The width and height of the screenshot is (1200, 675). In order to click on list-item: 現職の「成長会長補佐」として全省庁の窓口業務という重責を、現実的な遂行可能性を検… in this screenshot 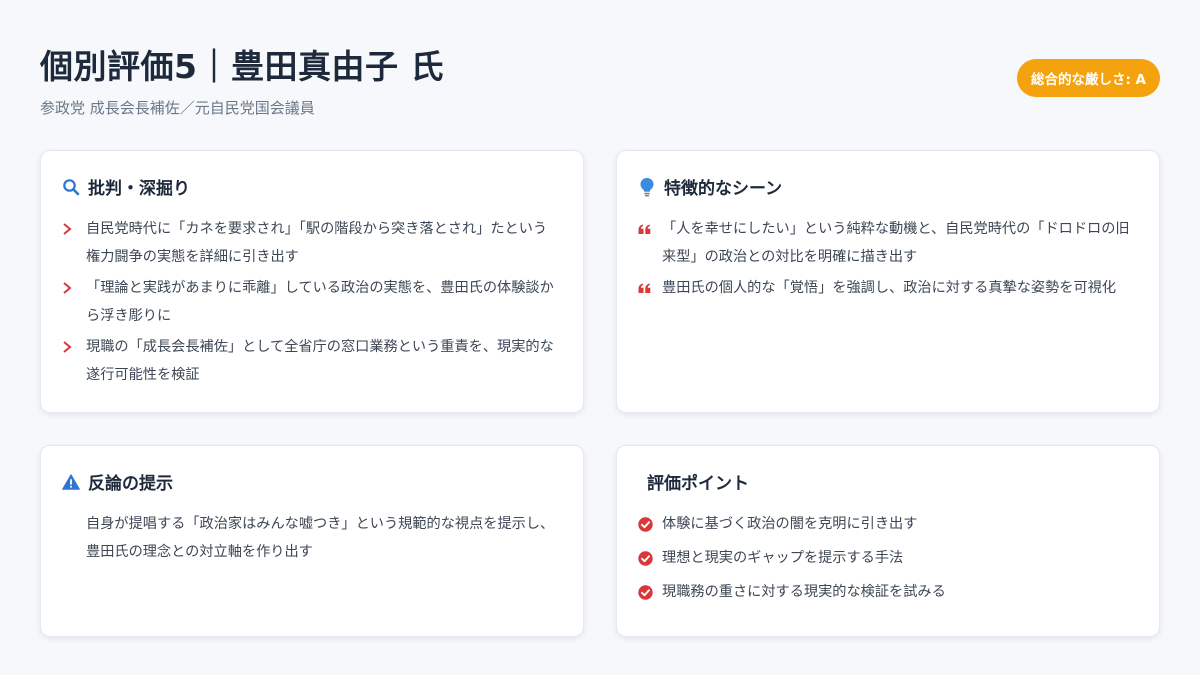, I will do `click(309, 361)`.